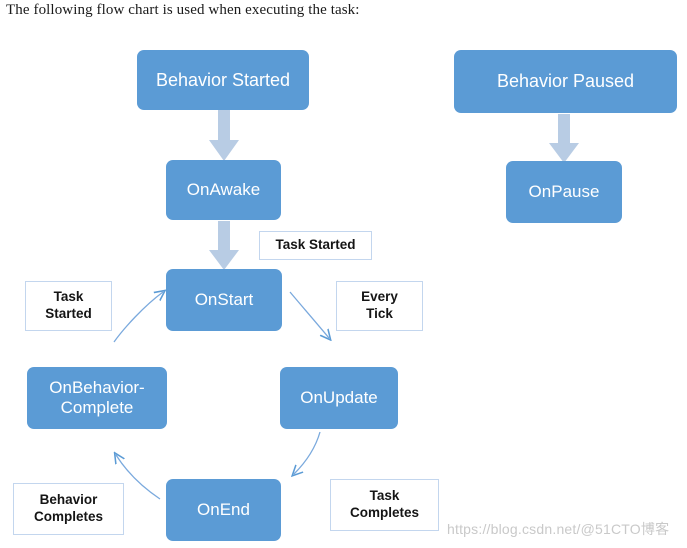 The width and height of the screenshot is (687, 548). I want to click on label-task-started-top-text: Task Started, so click(315, 245).